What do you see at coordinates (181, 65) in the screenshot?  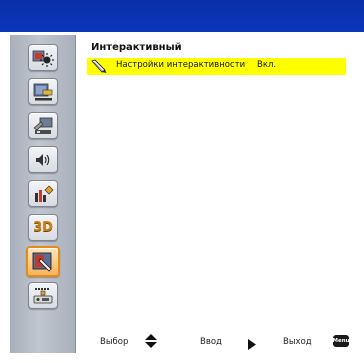 I see `row-label: Настройки интерактивности` at bounding box center [181, 65].